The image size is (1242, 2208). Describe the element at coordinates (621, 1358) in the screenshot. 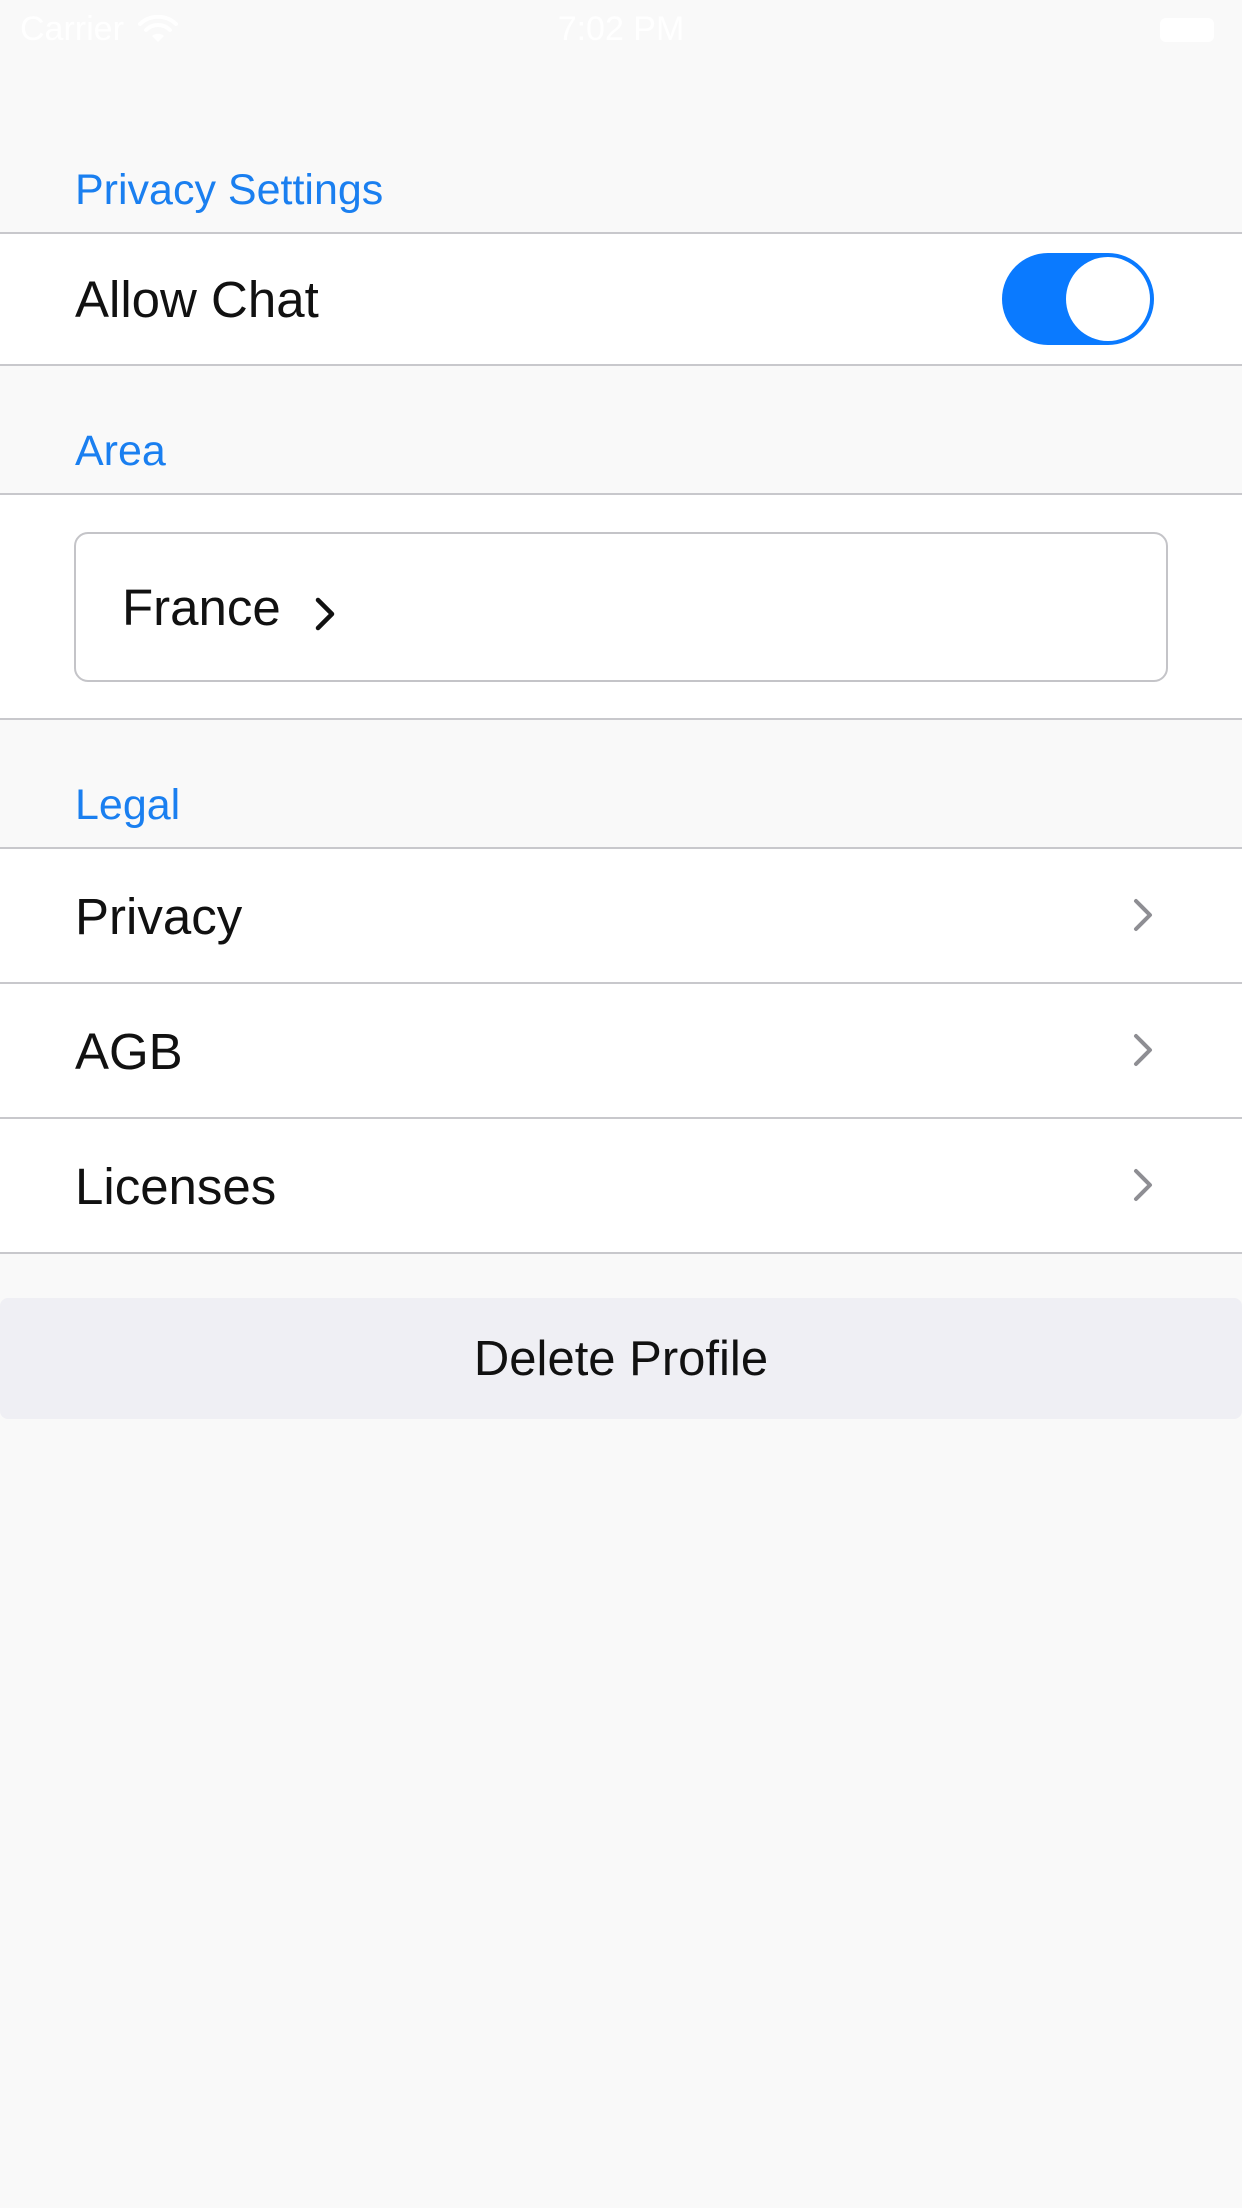

I see `delete-profile-button: Delete Profile` at that location.